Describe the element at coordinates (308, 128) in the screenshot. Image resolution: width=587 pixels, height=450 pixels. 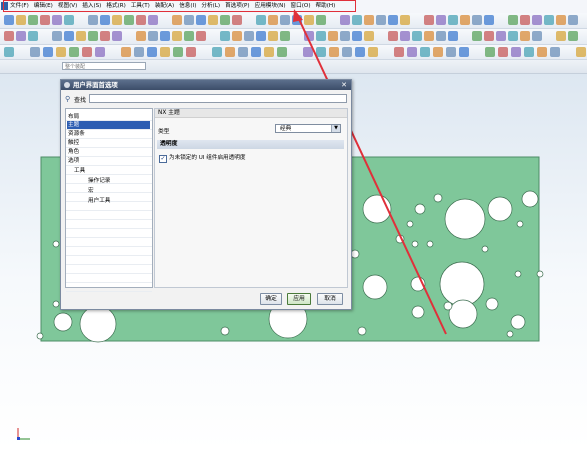
I see `type-select: 经典 ▼` at that location.